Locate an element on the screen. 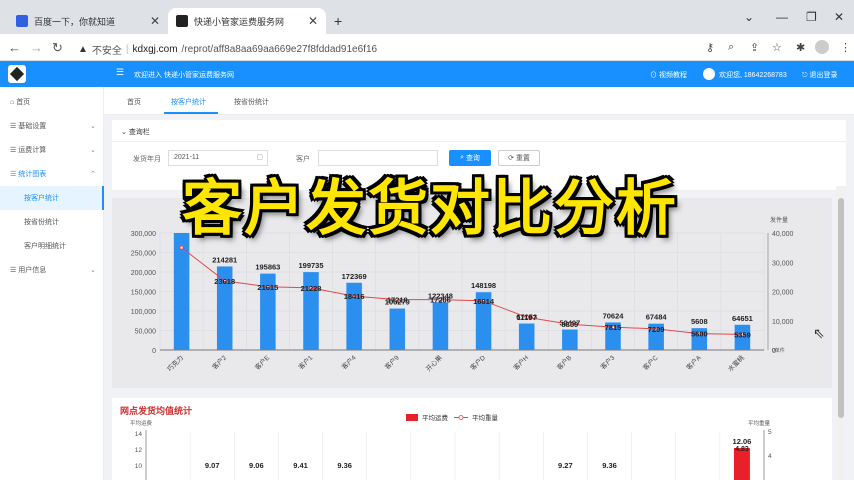  x-tick-label: 客户E is located at coordinates (262, 362).